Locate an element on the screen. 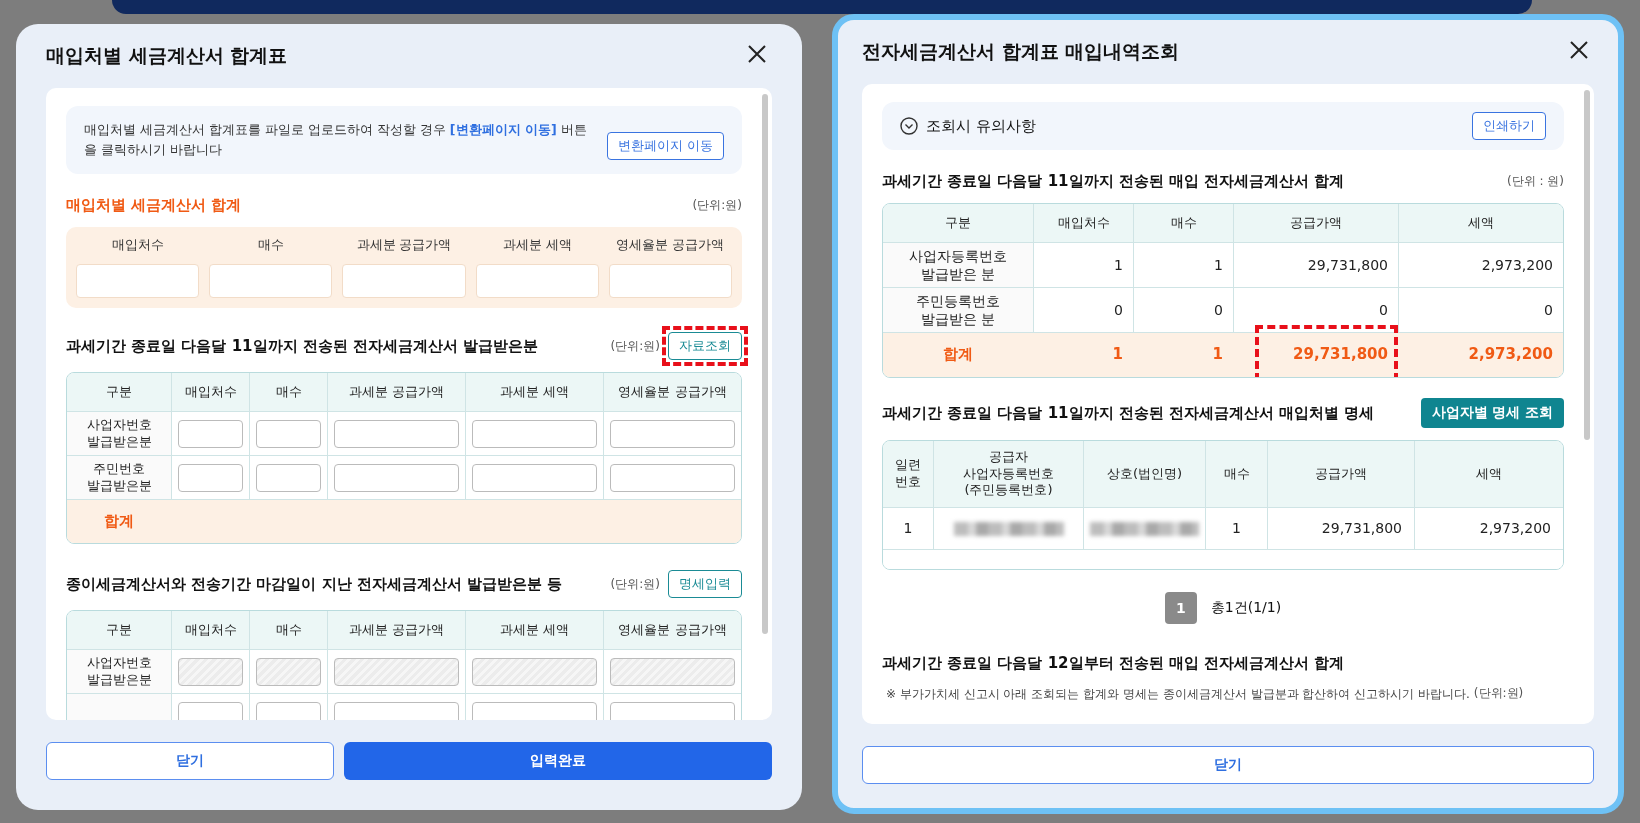  row-label: 주민등록번호 발급받은 분 is located at coordinates (958, 310).